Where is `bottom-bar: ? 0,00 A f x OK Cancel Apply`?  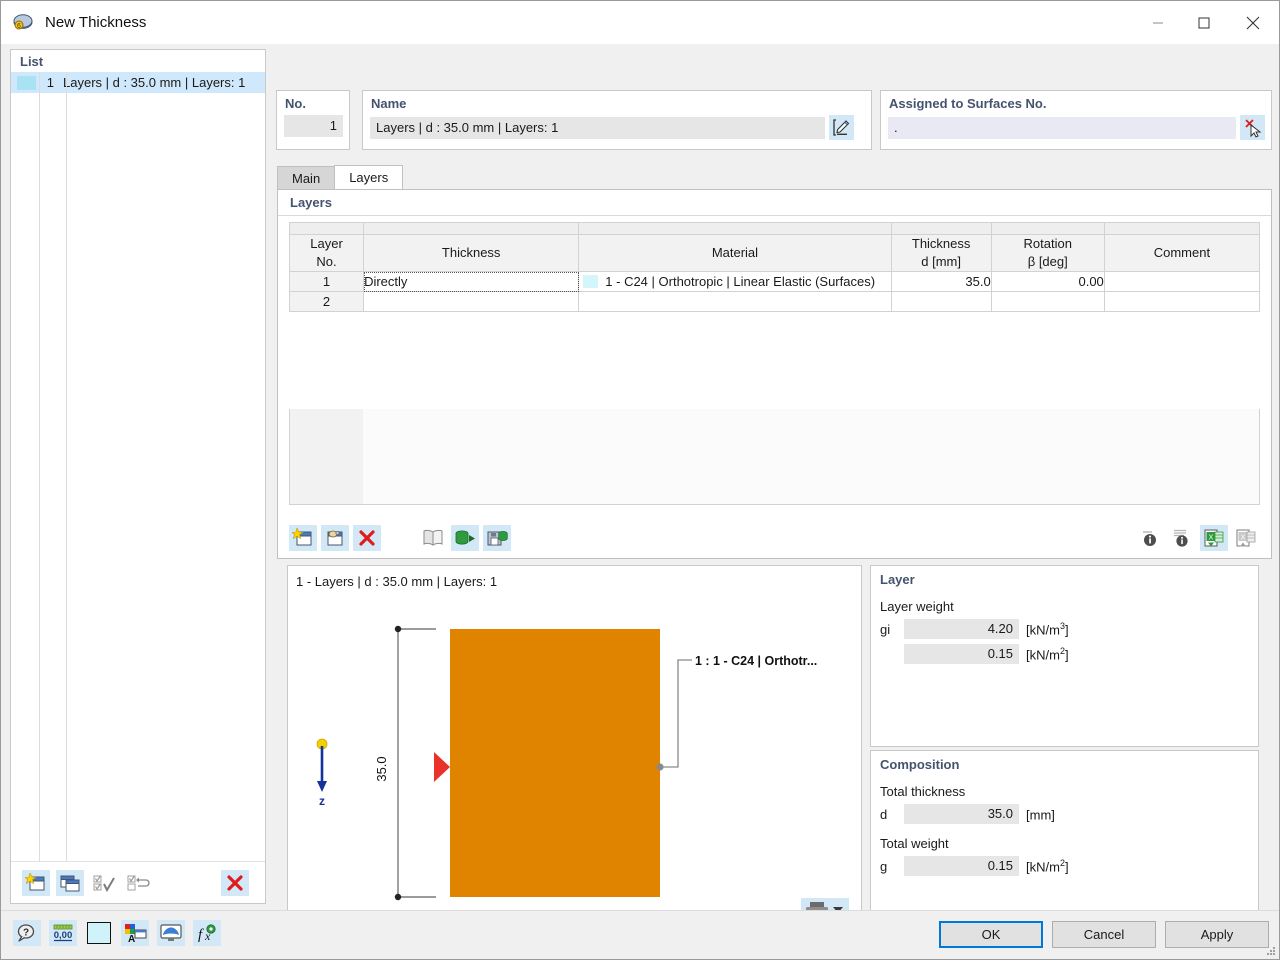
bottom-bar: ? 0,00 A f x OK Cancel Apply is located at coordinates (640, 934).